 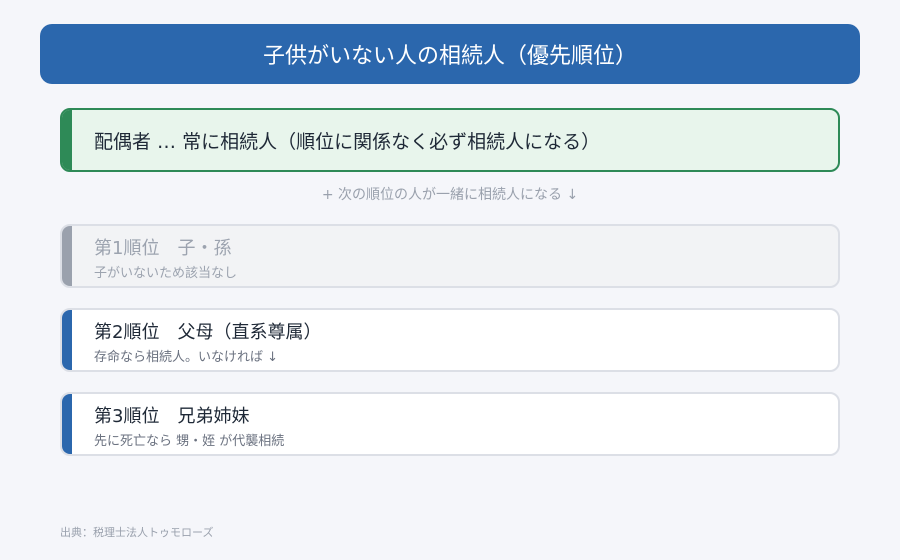 I want to click on next-rank-note: + 次の順位の人が一緒に相続人になる ↓, so click(x=450, y=195).